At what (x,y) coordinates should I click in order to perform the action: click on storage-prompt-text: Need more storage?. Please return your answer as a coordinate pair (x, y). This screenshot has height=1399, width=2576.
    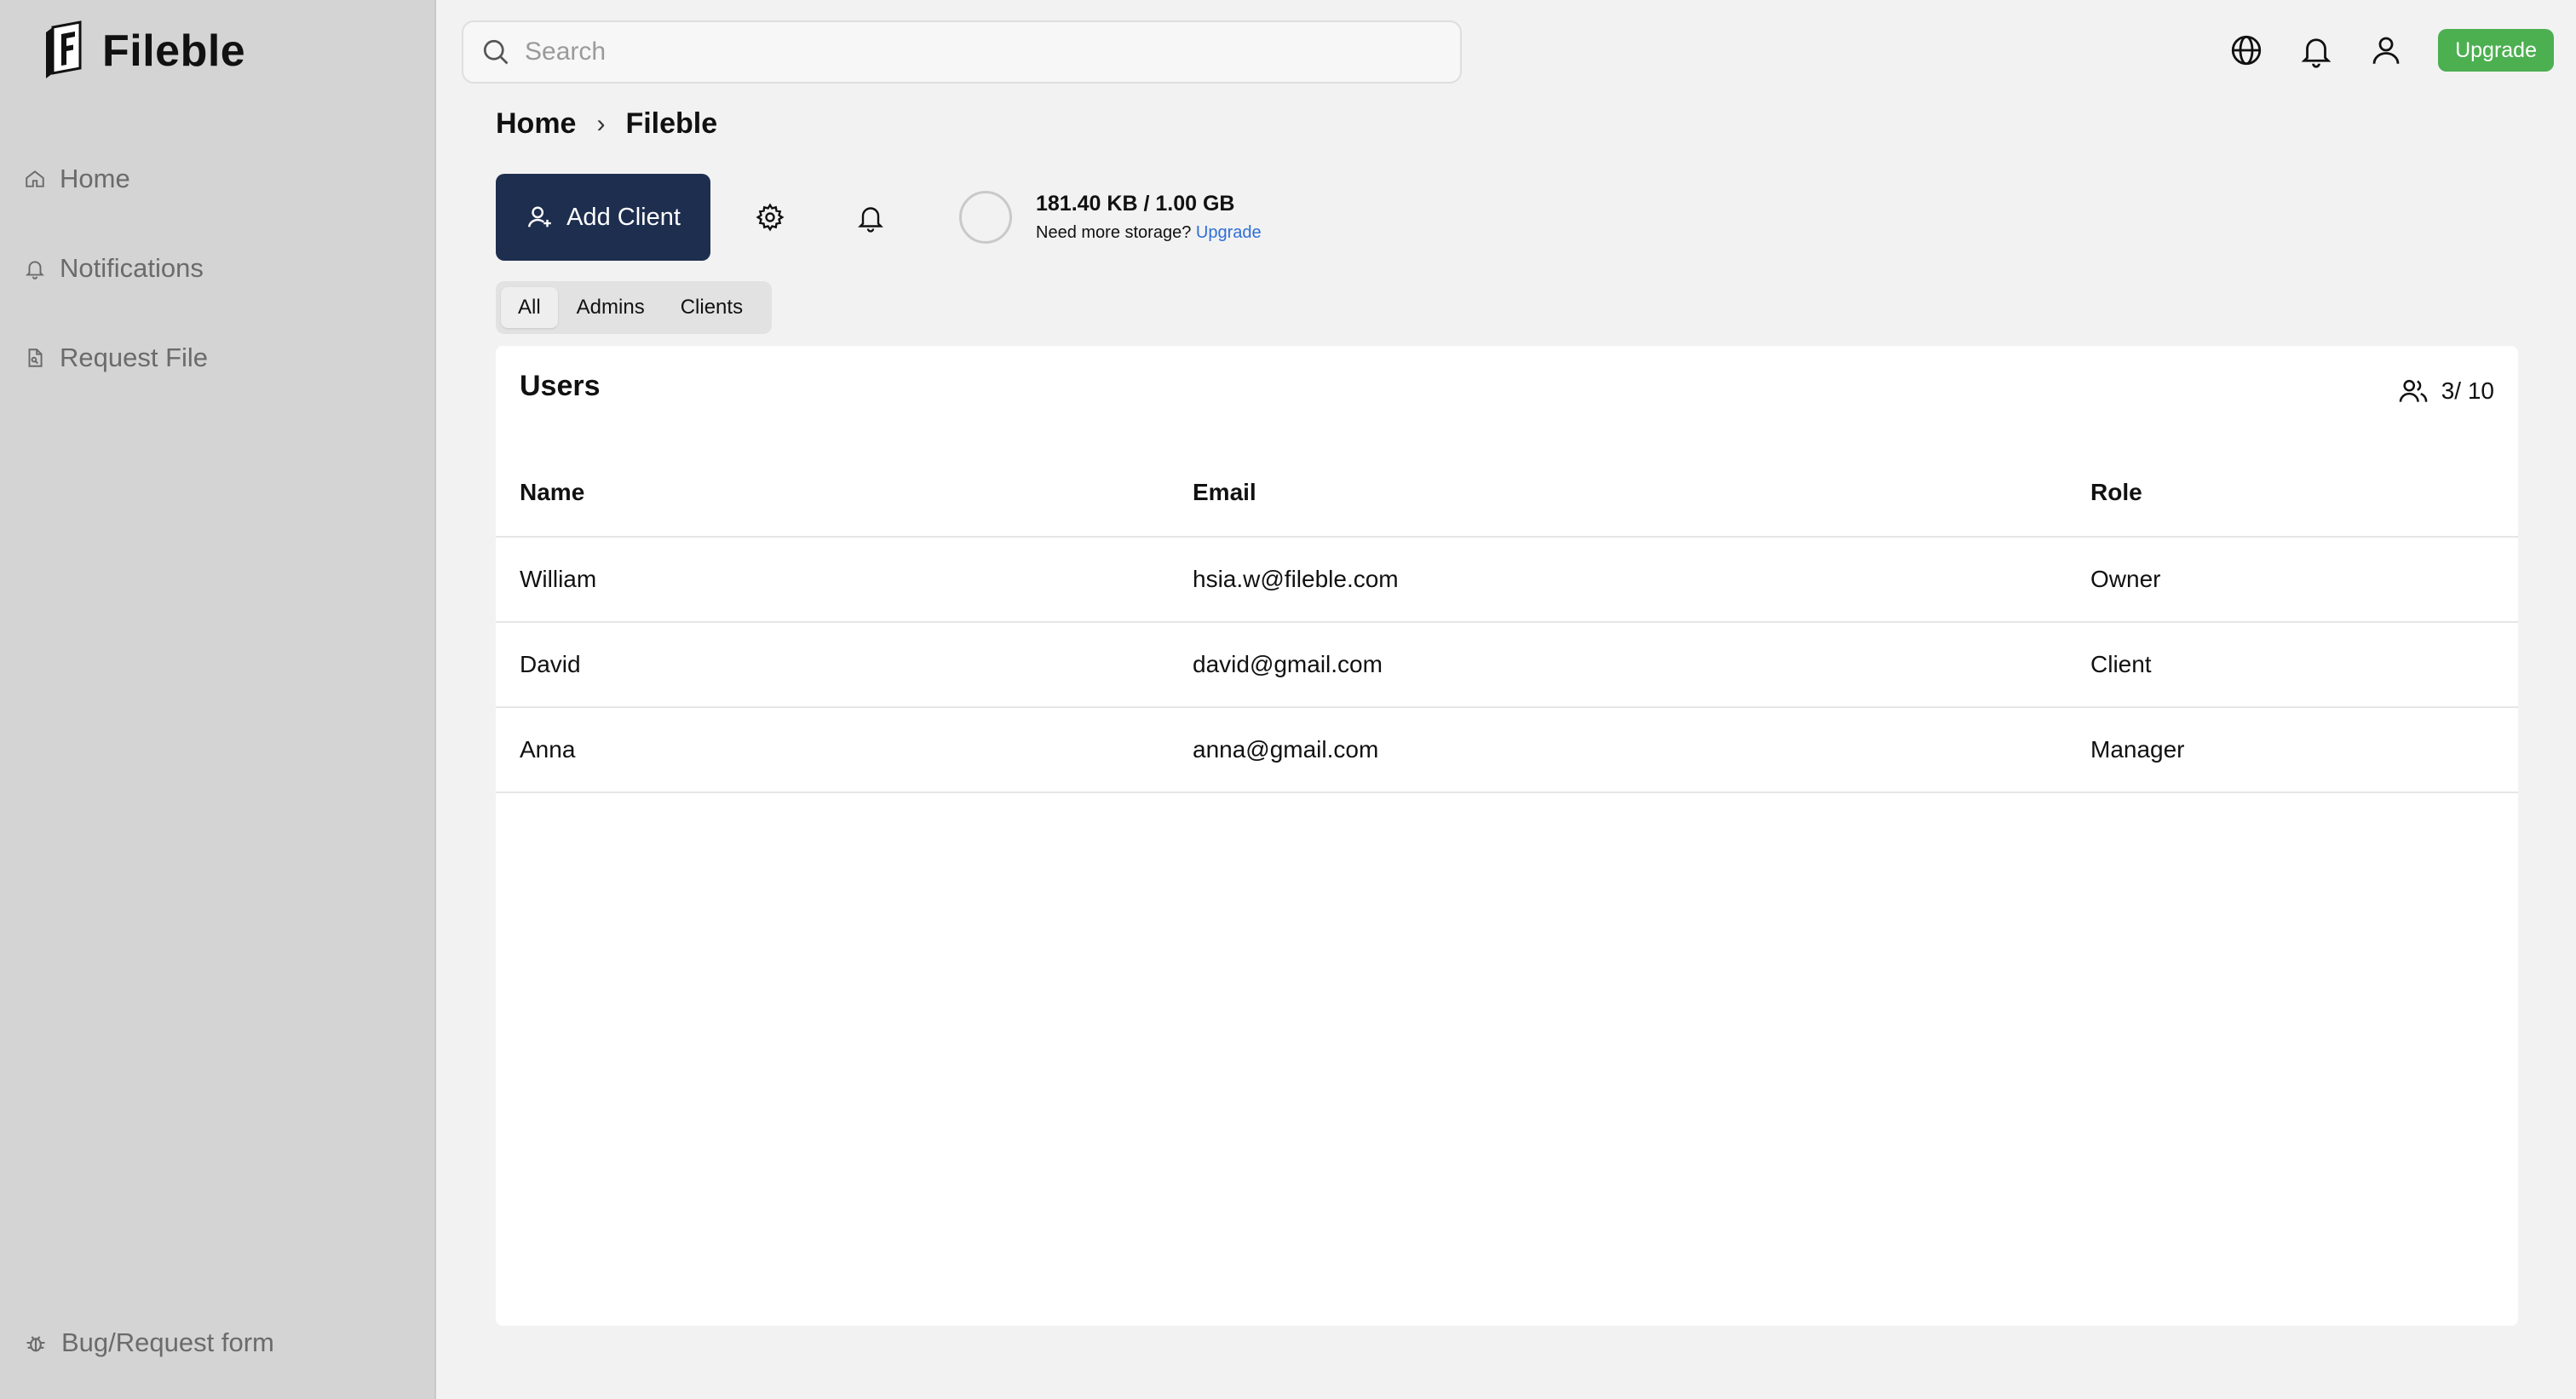
    Looking at the image, I should click on (1114, 232).